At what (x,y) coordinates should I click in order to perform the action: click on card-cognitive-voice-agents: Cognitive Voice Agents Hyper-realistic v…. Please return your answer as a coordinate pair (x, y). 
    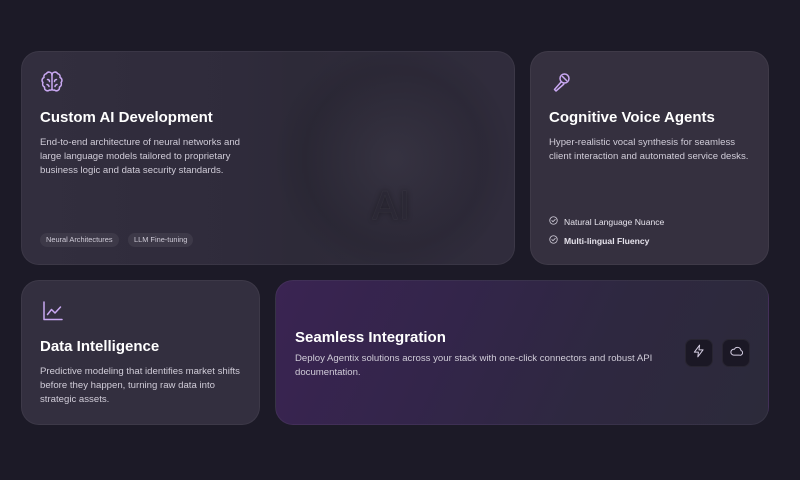
    Looking at the image, I should click on (649, 158).